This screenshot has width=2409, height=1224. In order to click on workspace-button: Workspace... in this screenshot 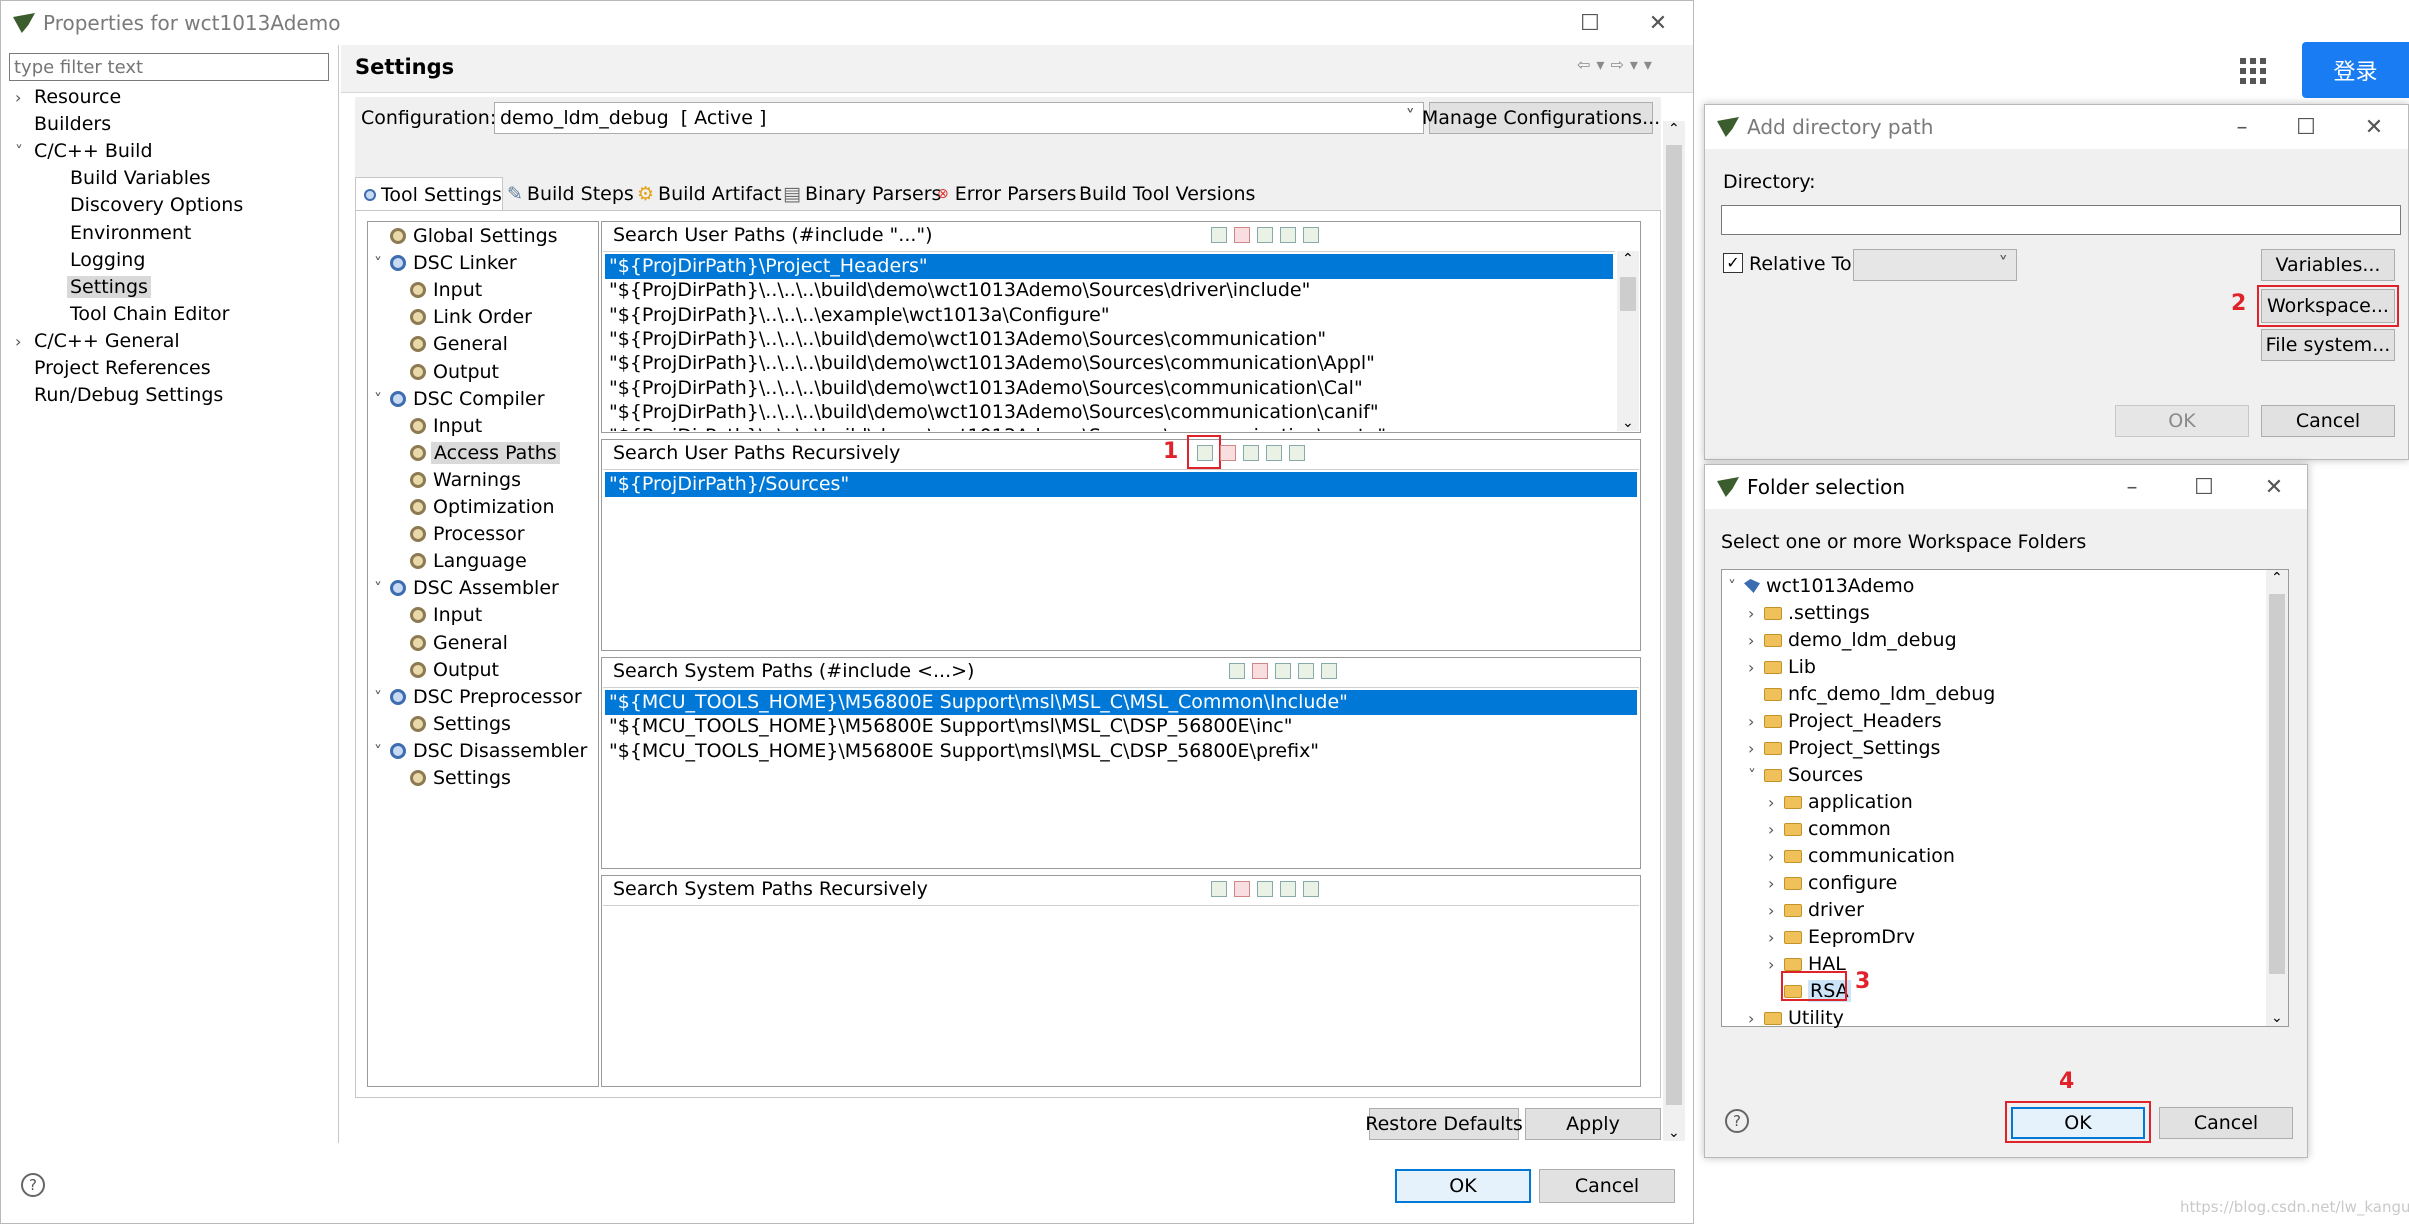, I will do `click(2328, 306)`.